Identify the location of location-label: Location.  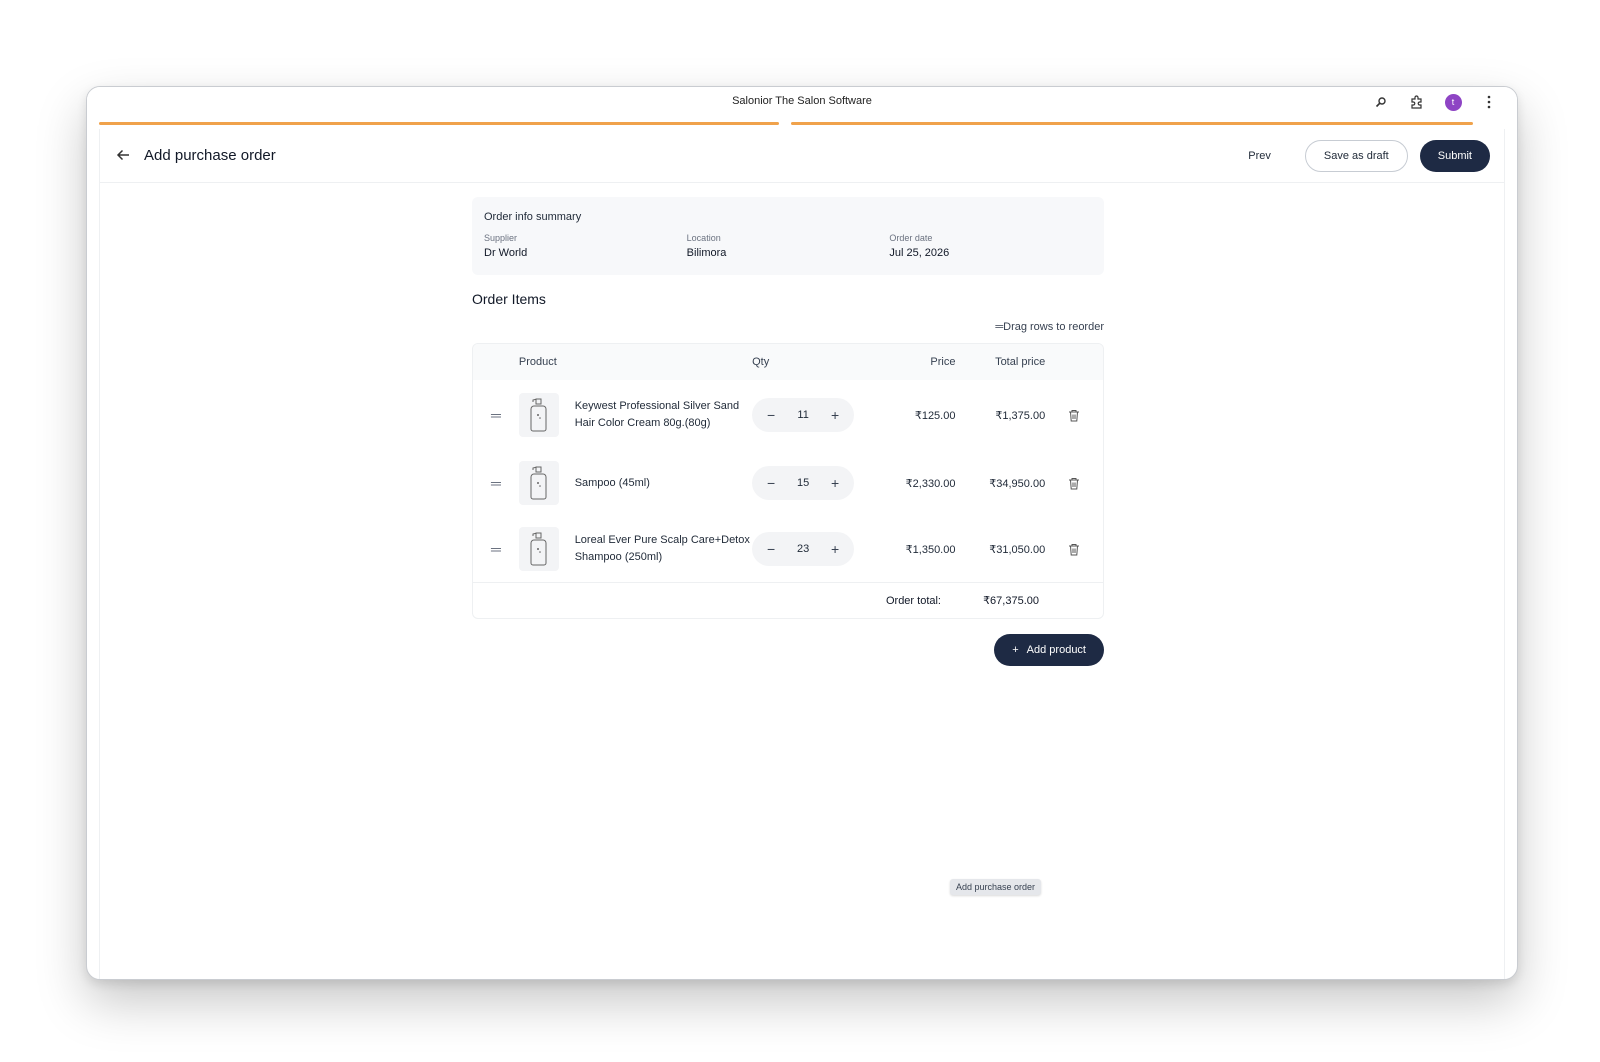
(703, 238).